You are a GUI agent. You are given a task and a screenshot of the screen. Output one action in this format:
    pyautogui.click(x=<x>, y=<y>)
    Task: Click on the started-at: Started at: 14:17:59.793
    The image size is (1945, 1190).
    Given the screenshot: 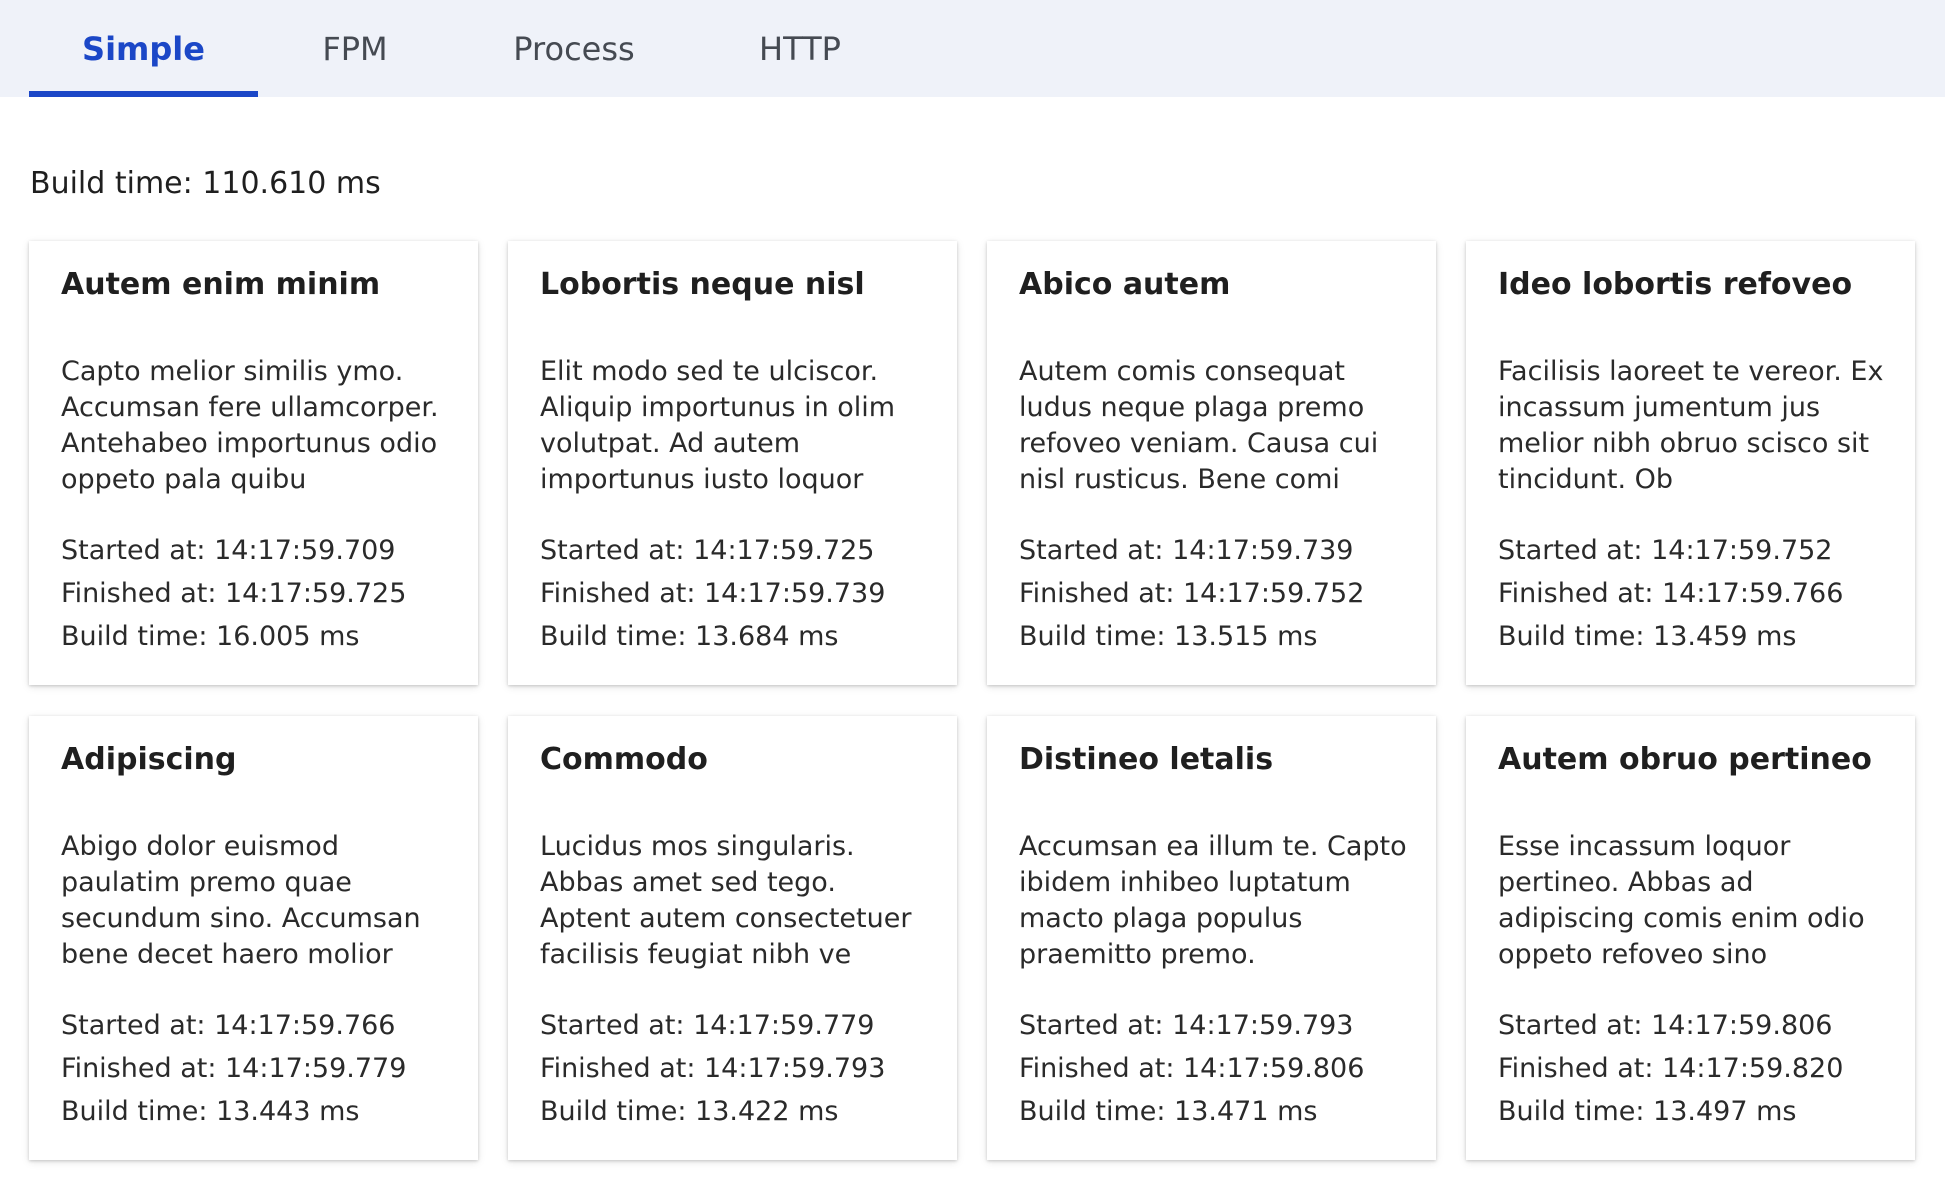 What is the action you would take?
    pyautogui.click(x=1186, y=1025)
    